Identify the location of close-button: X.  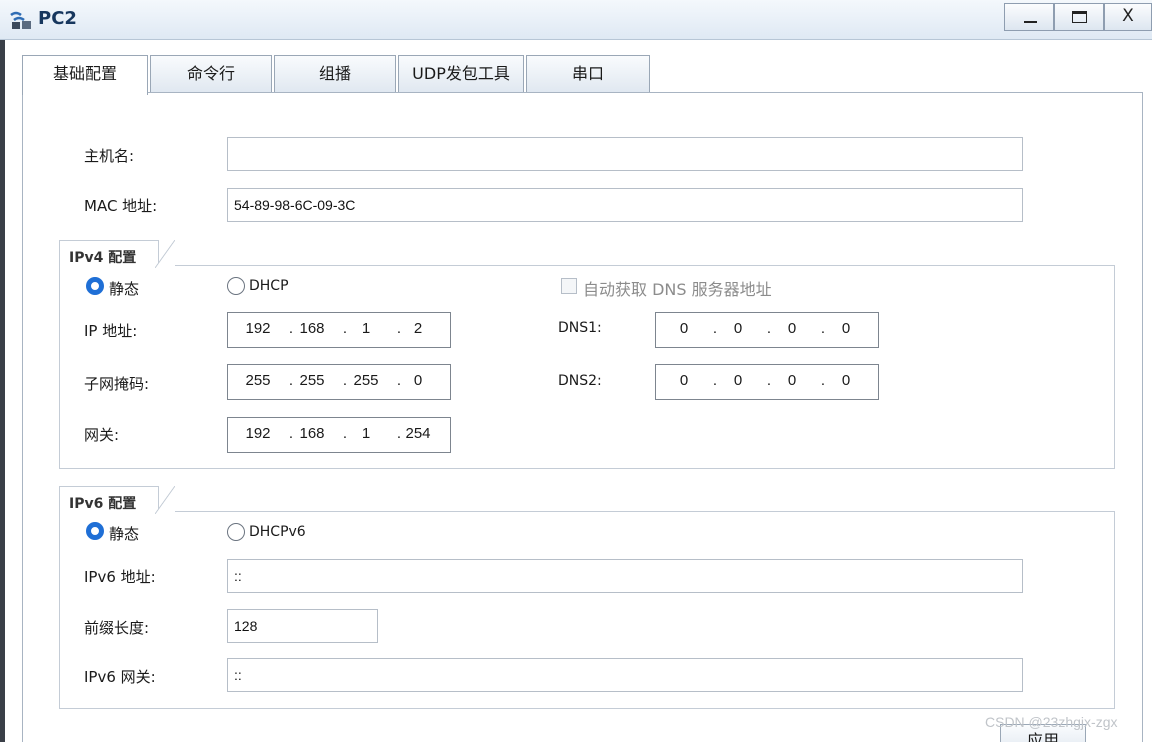
(1128, 17).